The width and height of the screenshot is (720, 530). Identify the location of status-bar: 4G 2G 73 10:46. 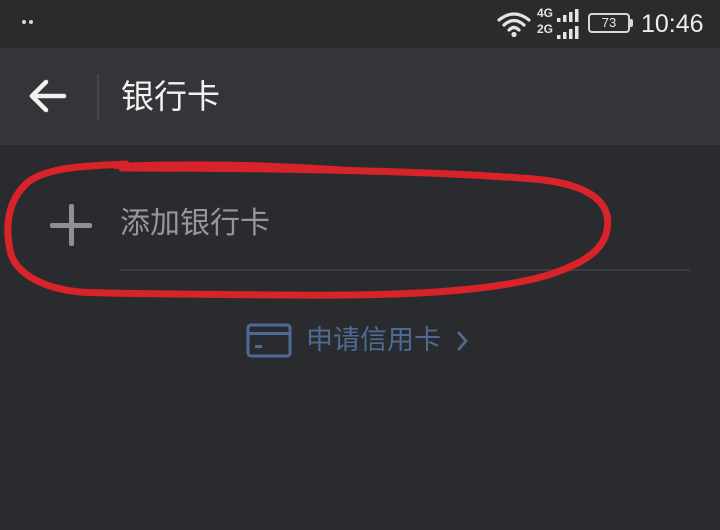
(360, 24).